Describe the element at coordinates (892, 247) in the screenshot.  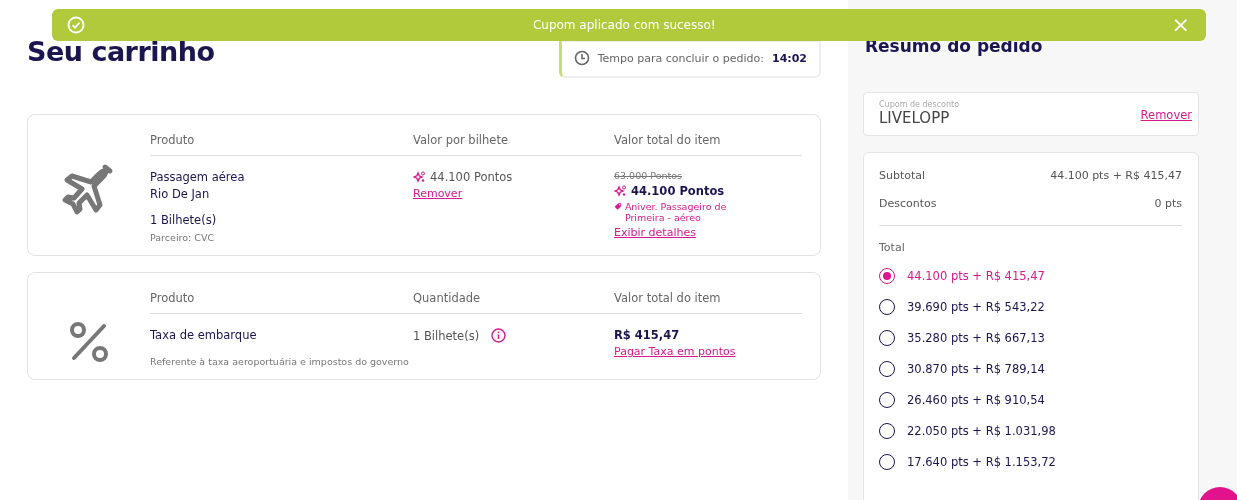
I see `total-label: Total` at that location.